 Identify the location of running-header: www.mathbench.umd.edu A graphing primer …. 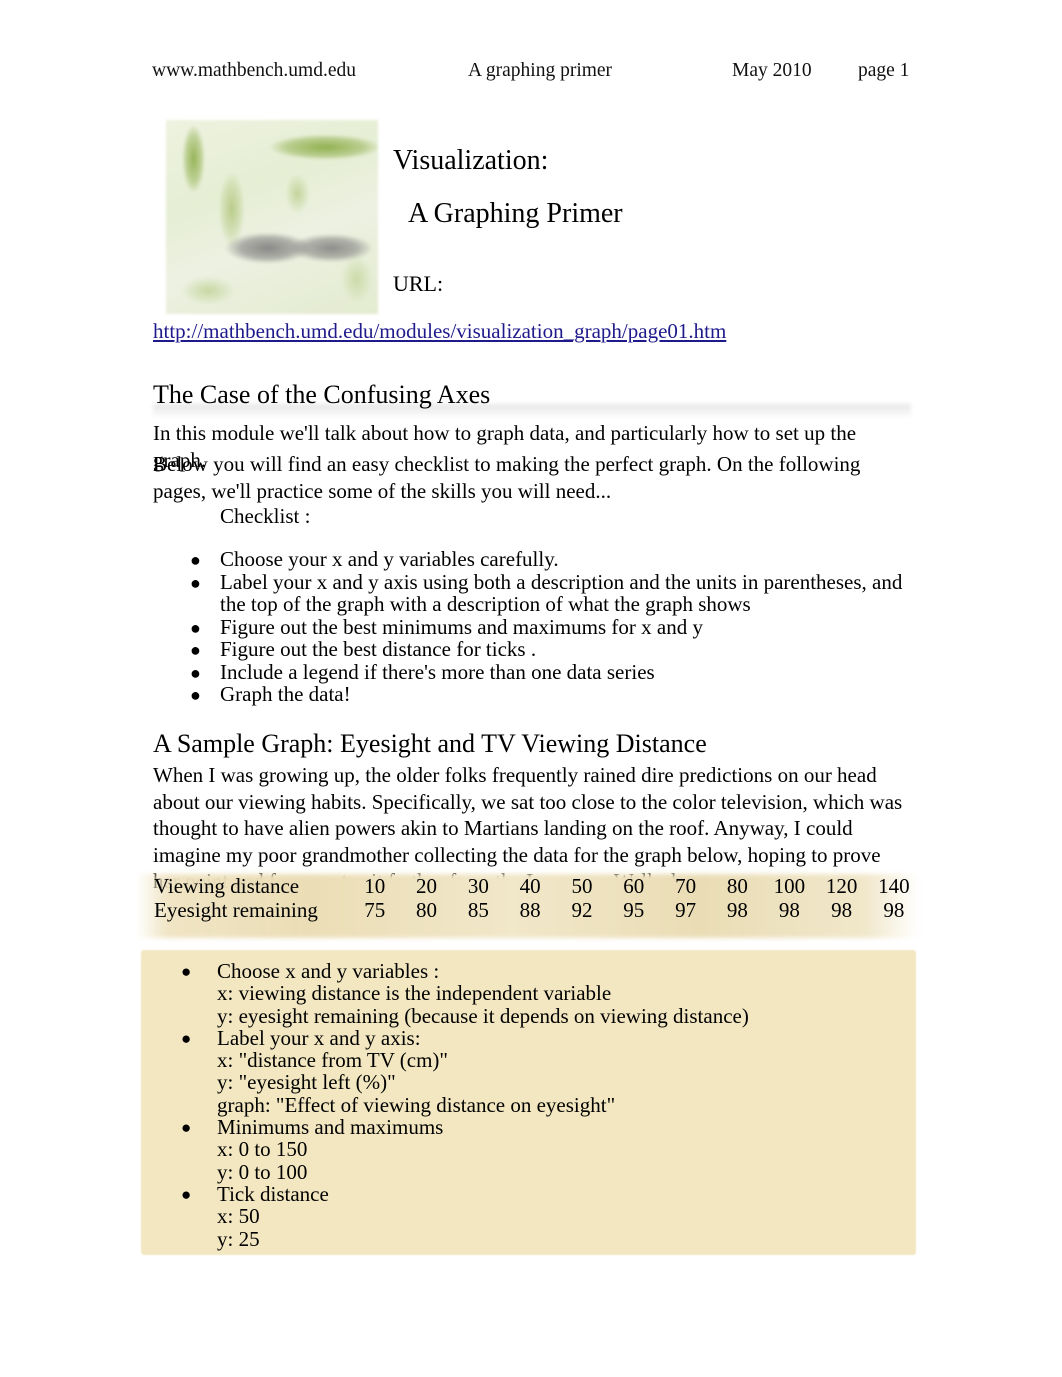
(542, 71).